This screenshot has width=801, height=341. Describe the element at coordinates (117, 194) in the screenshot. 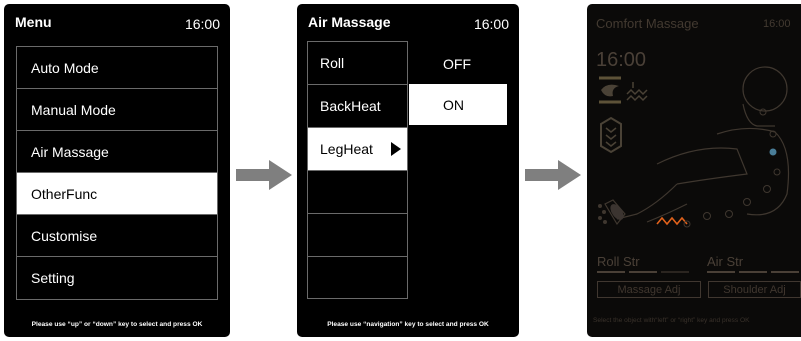

I see `menu-item-otherfunc: OtherFunc` at that location.